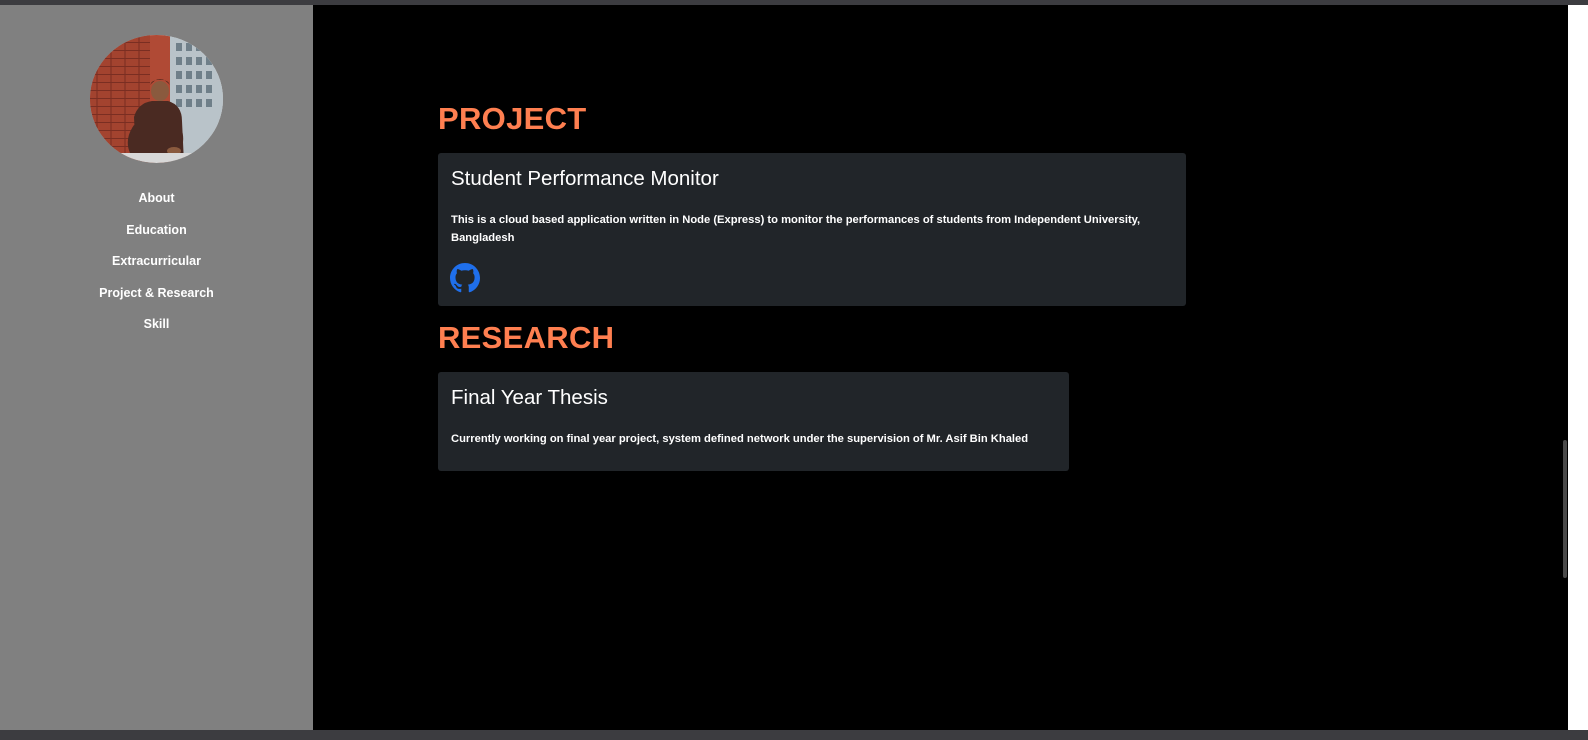 The image size is (1588, 740). I want to click on research-title: Final Year Thesis, so click(529, 397).